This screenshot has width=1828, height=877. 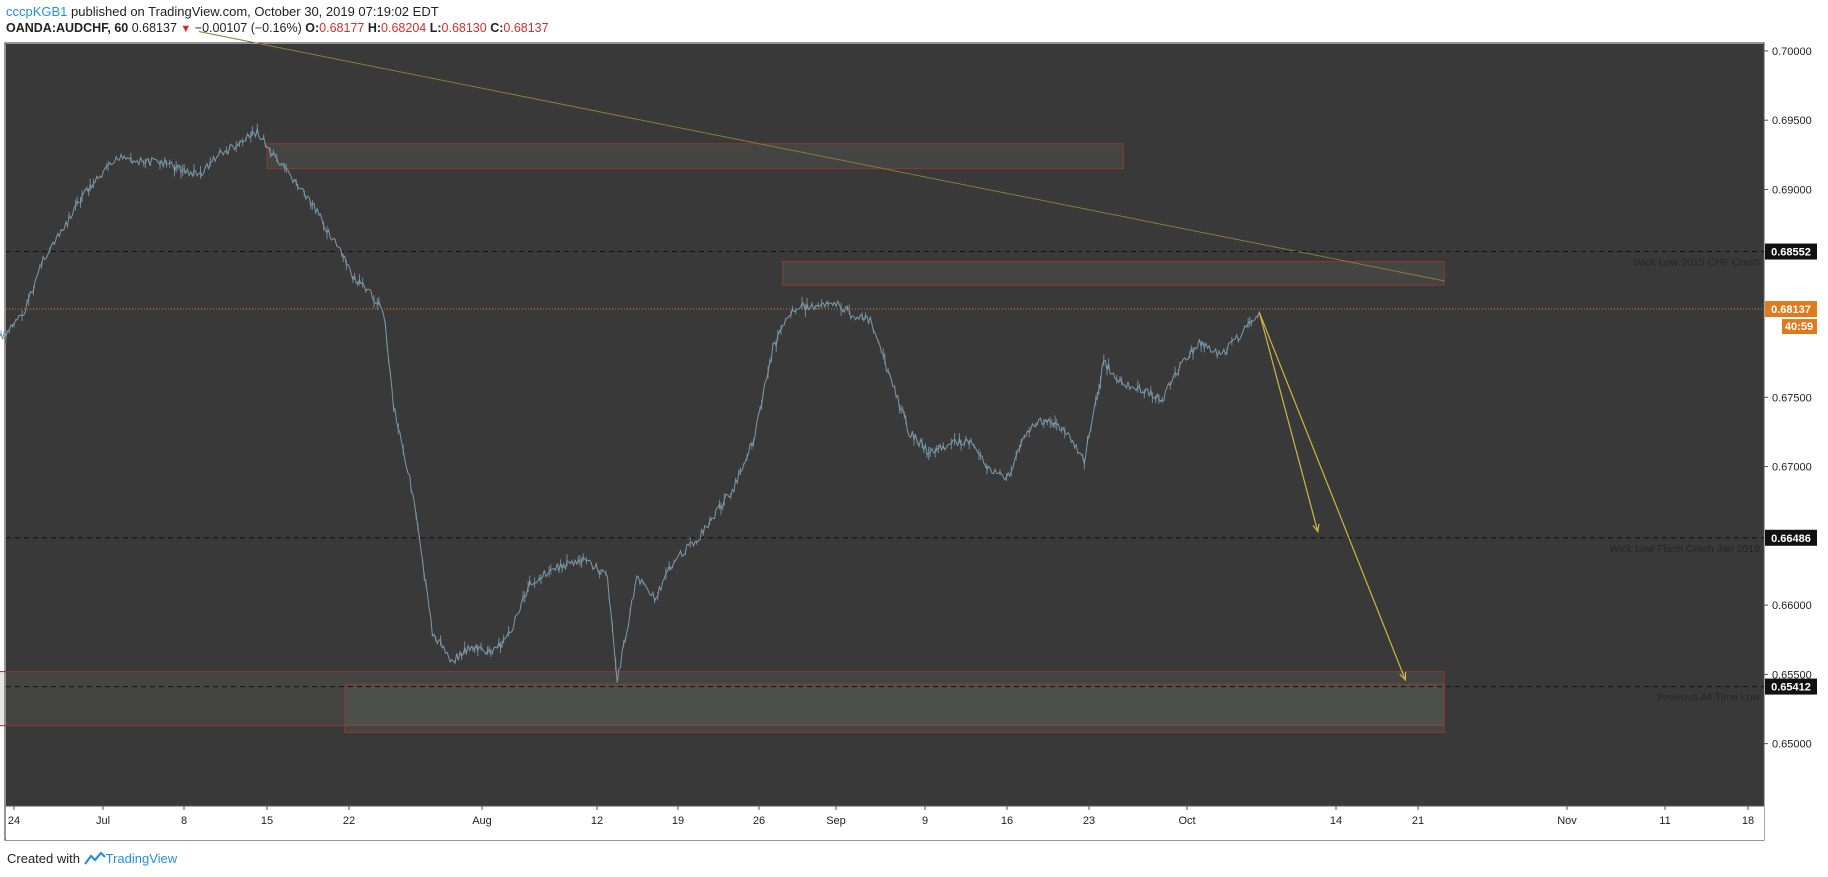 I want to click on level-annotation-1: Wick Low 2015 CHF Crash, so click(x=1696, y=263).